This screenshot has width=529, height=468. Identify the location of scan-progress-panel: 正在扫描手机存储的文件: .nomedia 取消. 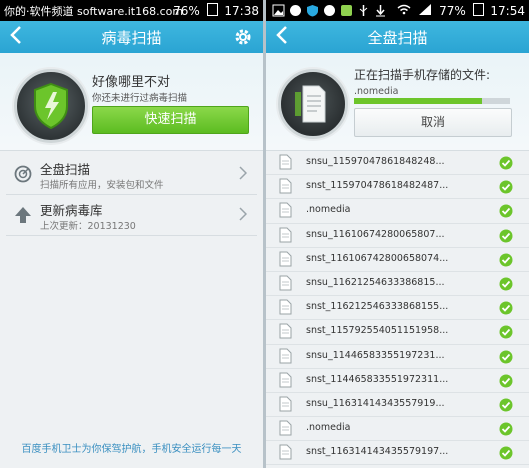
(397, 102).